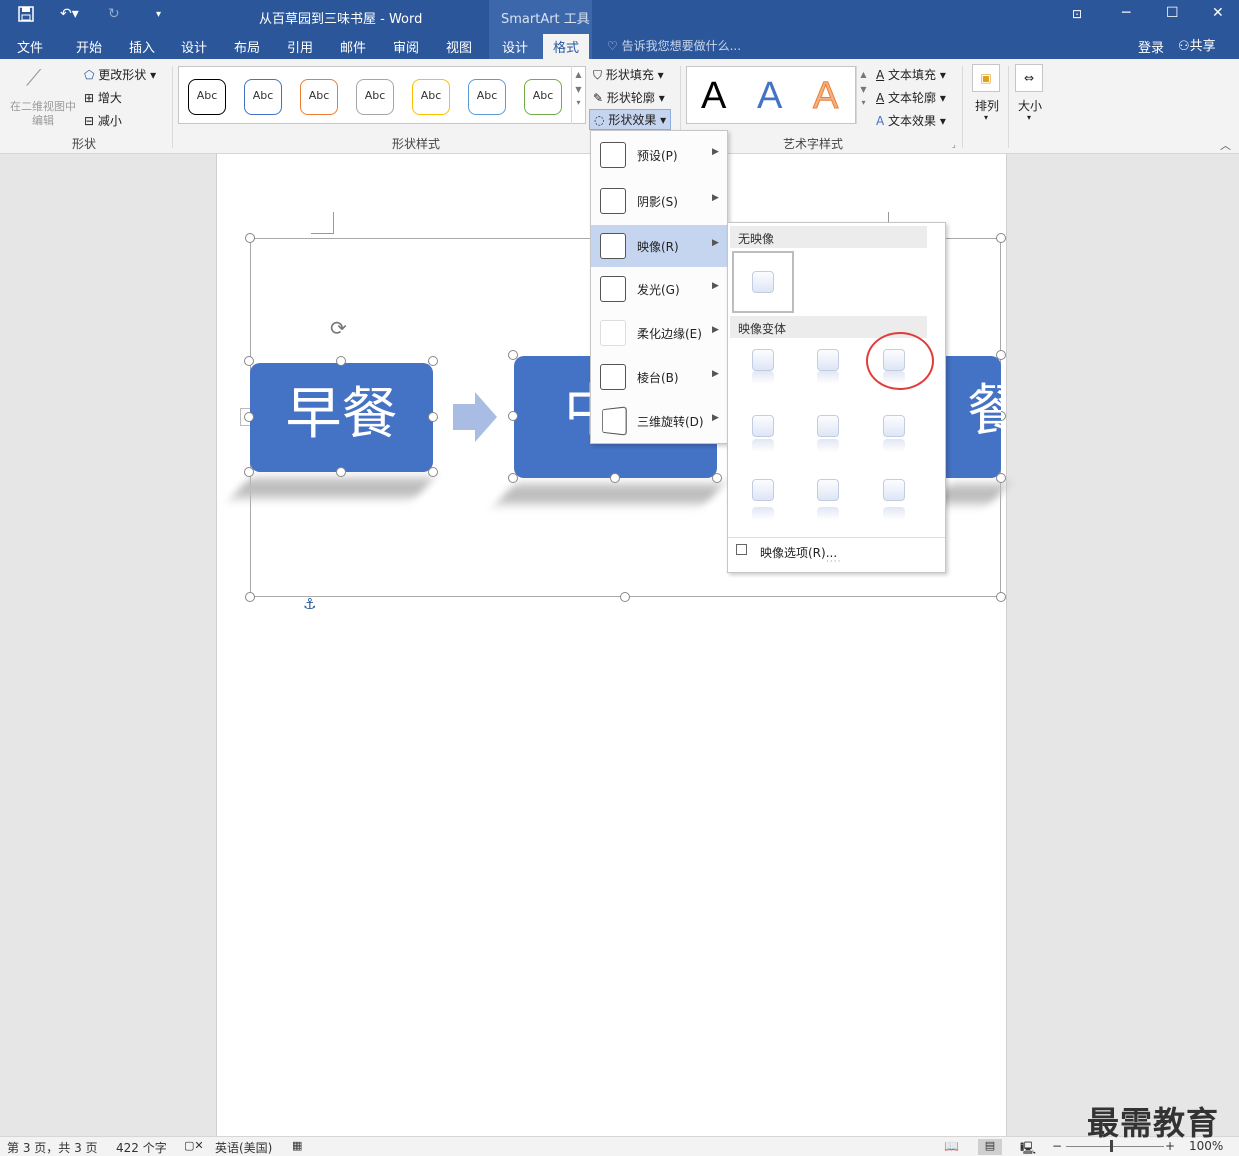 The width and height of the screenshot is (1239, 1156). Describe the element at coordinates (89, 48) in the screenshot. I see `tab-home: 开始` at that location.